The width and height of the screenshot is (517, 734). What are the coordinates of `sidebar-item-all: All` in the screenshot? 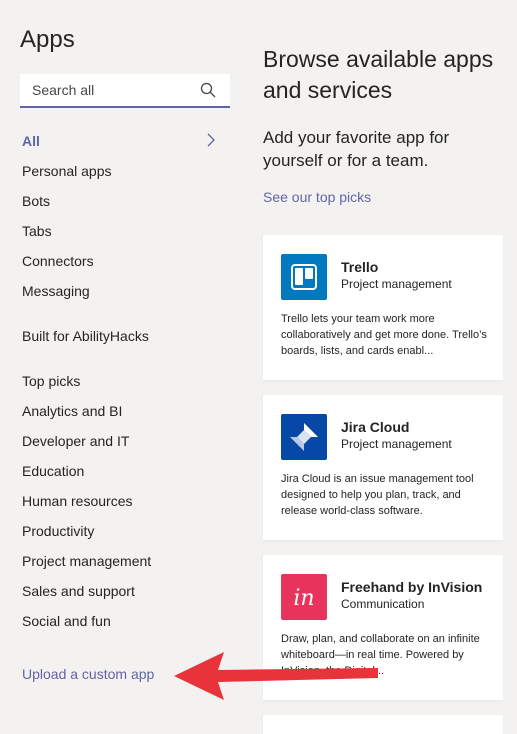 It's located at (122, 141).